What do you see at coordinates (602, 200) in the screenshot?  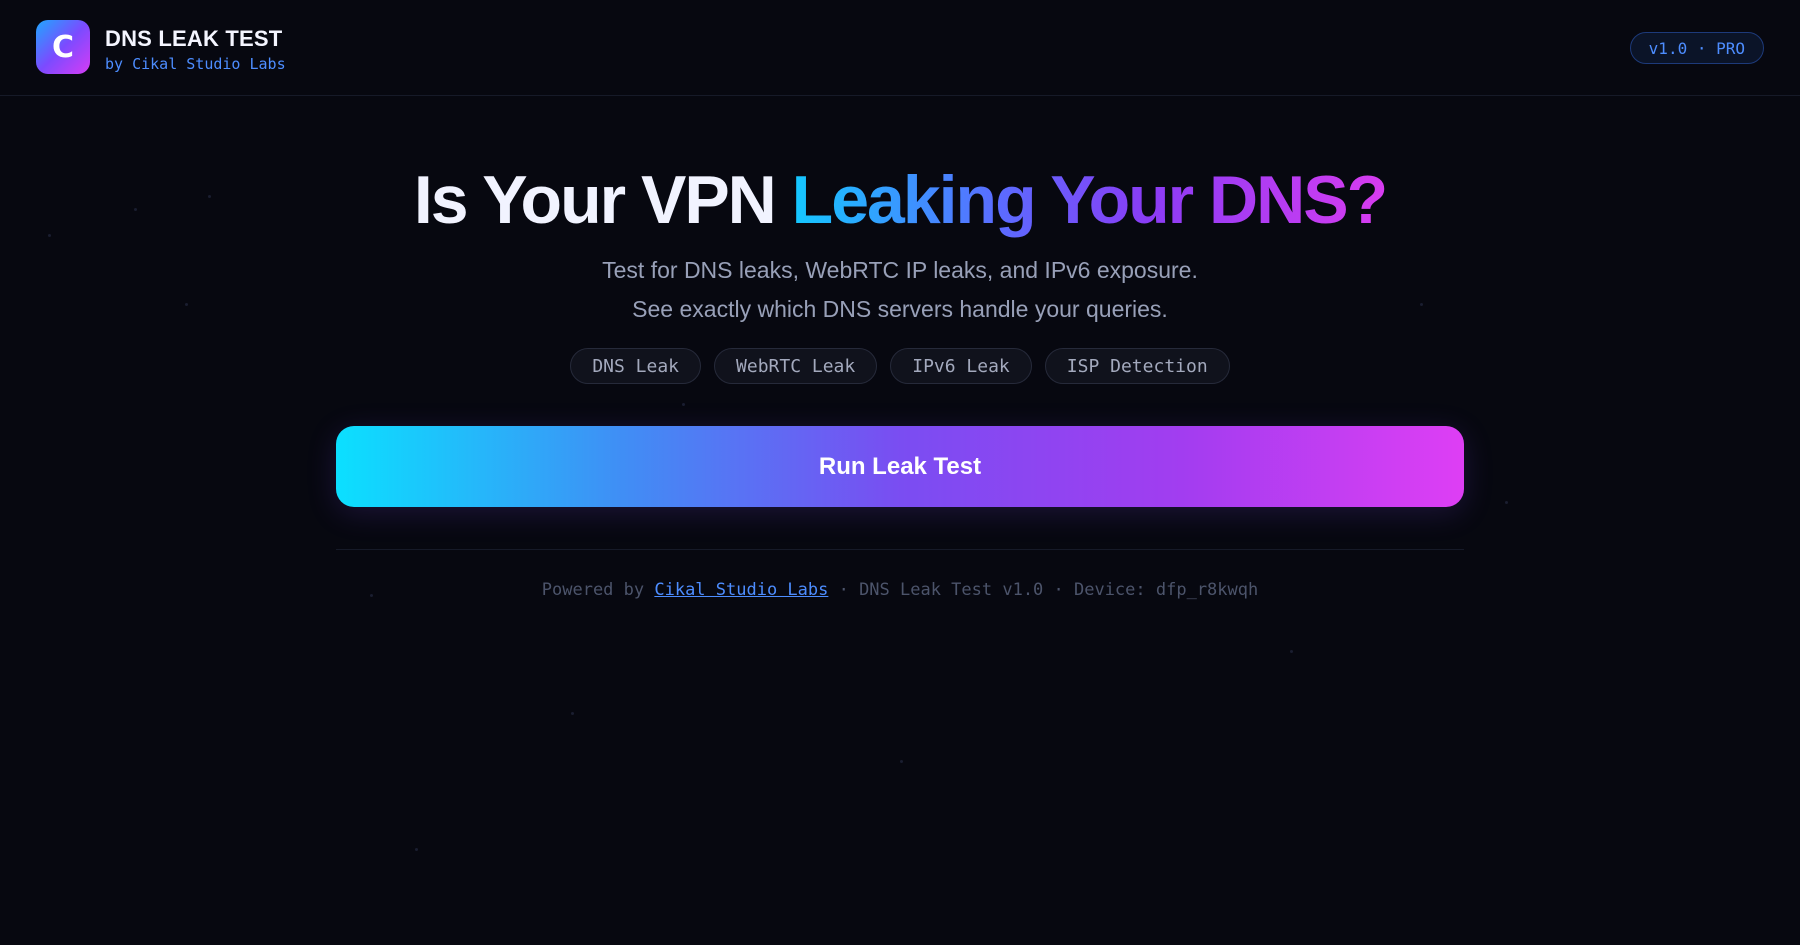 I see `hero-title-plain: Is Your VPN` at bounding box center [602, 200].